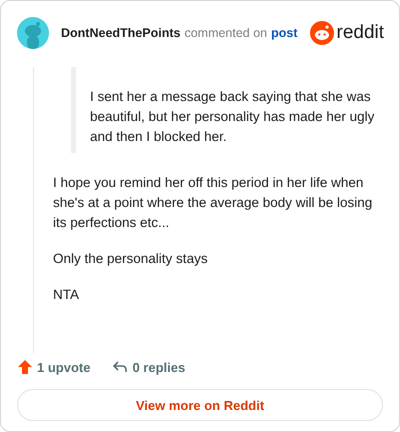 Image resolution: width=400 pixels, height=432 pixels. I want to click on alien-logo-icon, so click(322, 33).